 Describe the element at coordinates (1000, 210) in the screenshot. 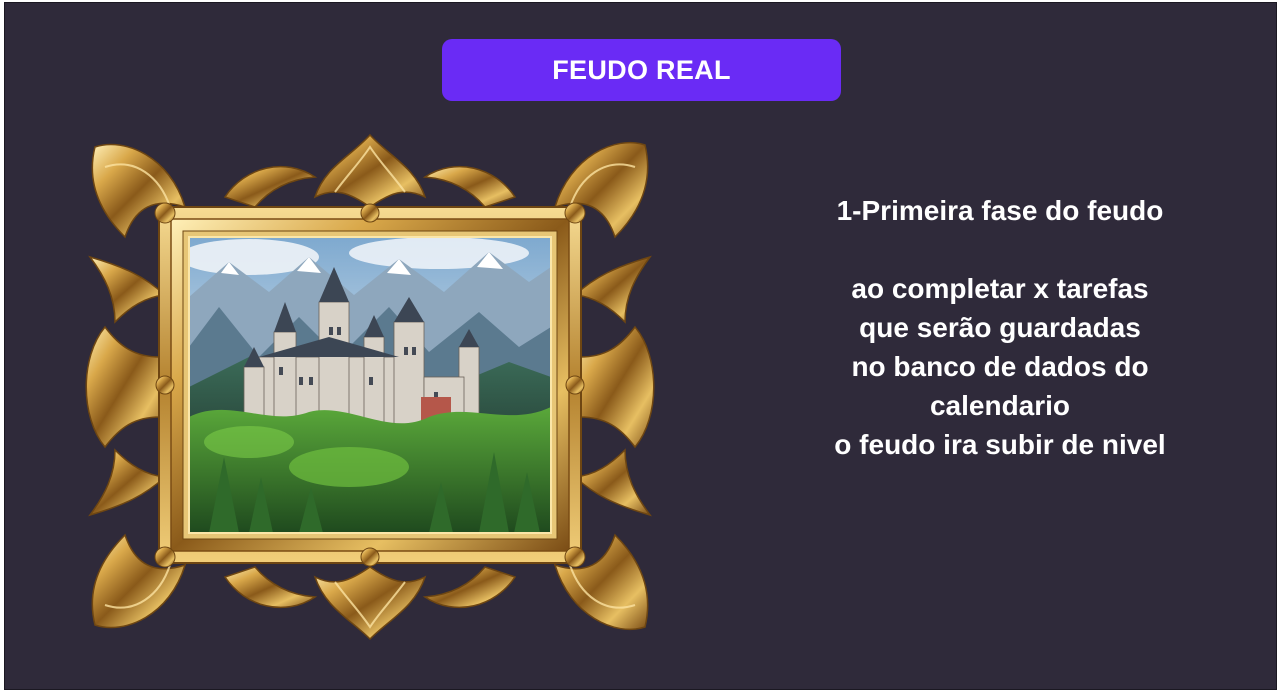

I see `phase-heading: 1-Primeira fase do feudo` at that location.